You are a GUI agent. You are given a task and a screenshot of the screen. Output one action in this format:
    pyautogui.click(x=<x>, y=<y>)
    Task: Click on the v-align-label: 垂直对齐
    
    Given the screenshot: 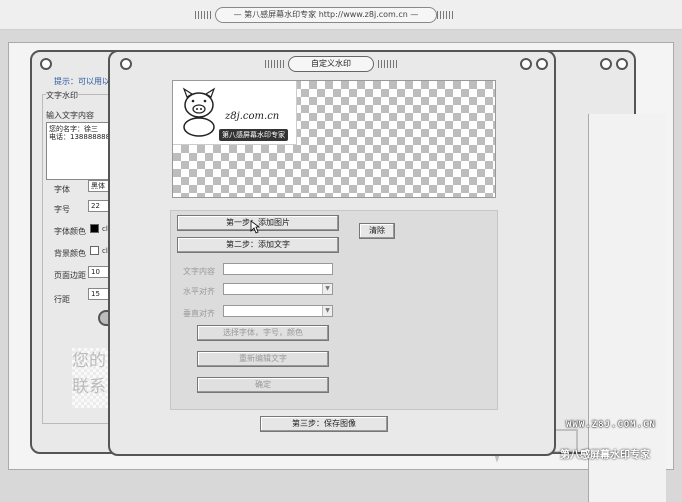 What is the action you would take?
    pyautogui.click(x=199, y=313)
    